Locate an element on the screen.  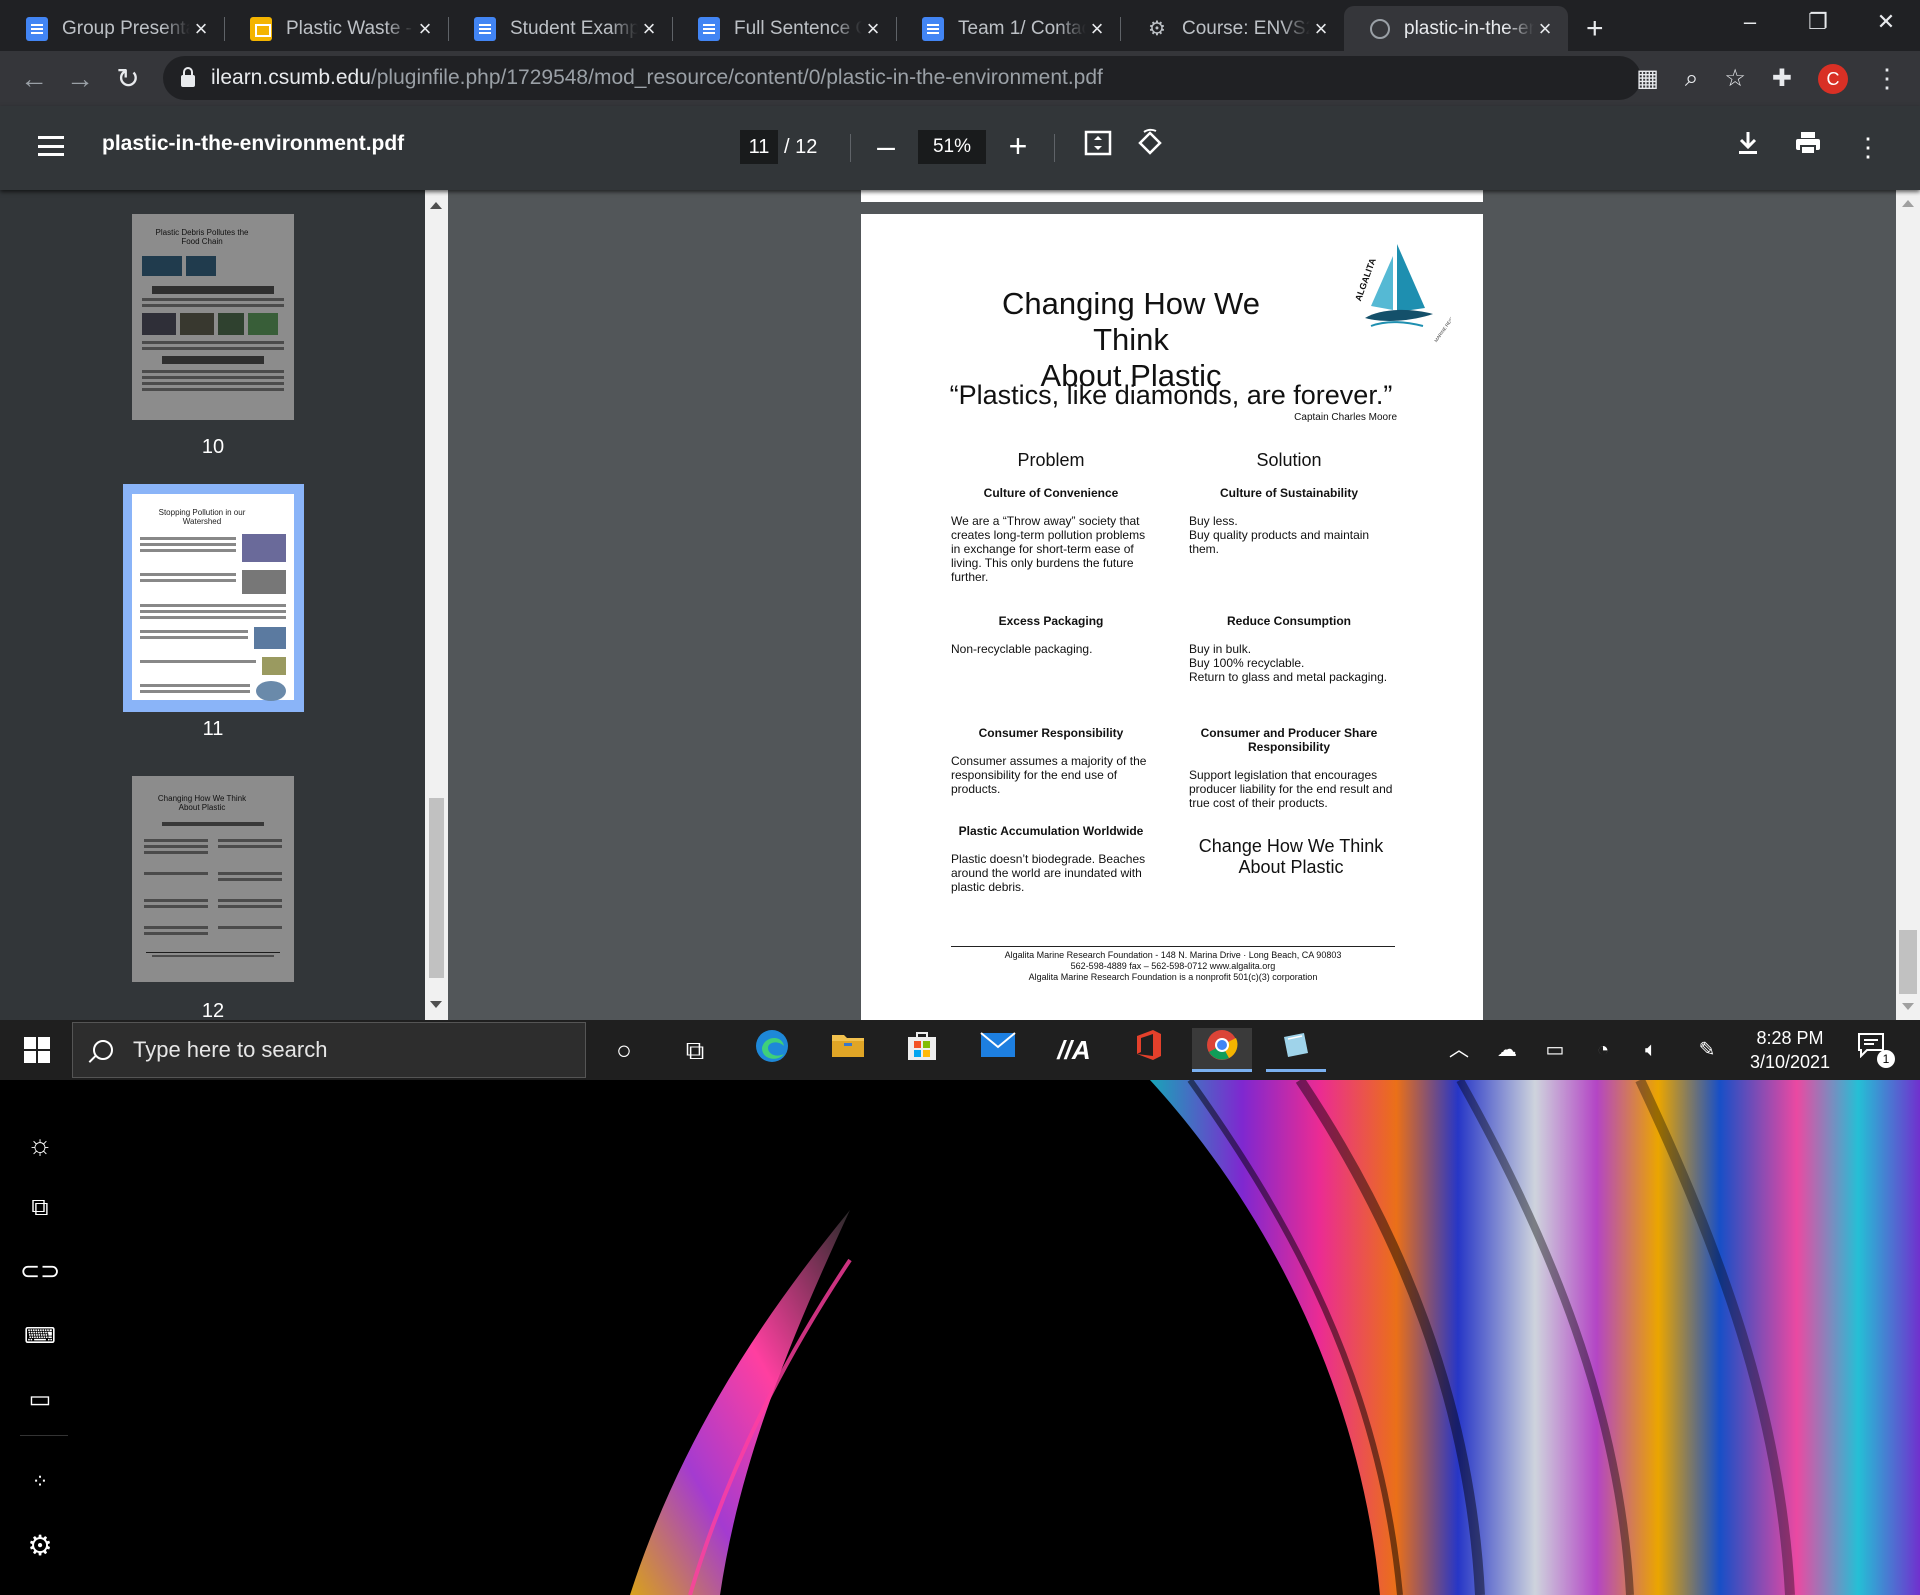
restore-button: ❐ is located at coordinates (1818, 22).